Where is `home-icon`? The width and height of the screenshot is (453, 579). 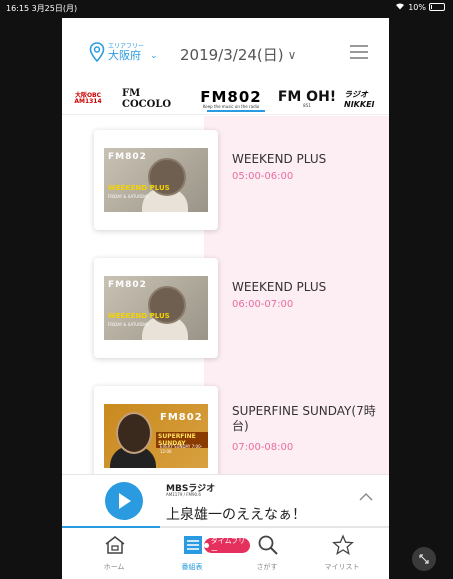 home-icon is located at coordinates (115, 545).